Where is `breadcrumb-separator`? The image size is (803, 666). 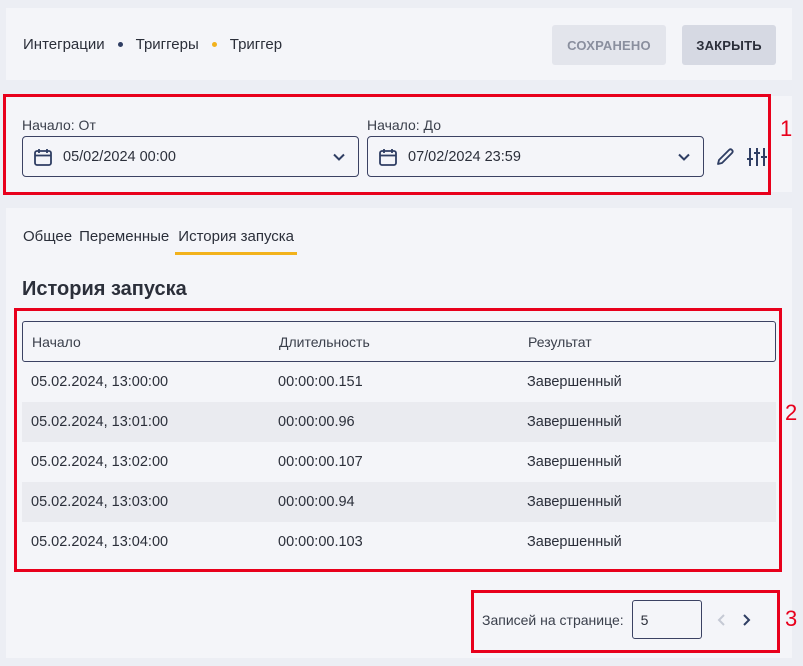
breadcrumb-separator is located at coordinates (120, 44).